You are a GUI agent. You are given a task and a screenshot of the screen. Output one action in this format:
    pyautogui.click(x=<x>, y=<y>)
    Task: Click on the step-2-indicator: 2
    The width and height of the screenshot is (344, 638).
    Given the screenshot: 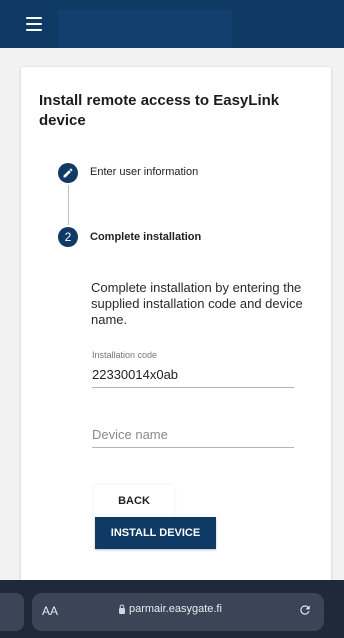 What is the action you would take?
    pyautogui.click(x=68, y=237)
    